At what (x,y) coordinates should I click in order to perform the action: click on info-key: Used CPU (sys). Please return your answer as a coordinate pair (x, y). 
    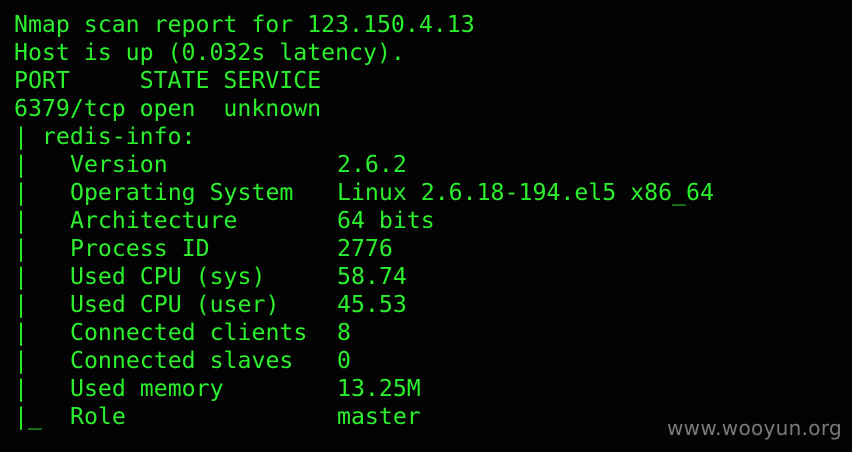
    Looking at the image, I should click on (168, 276).